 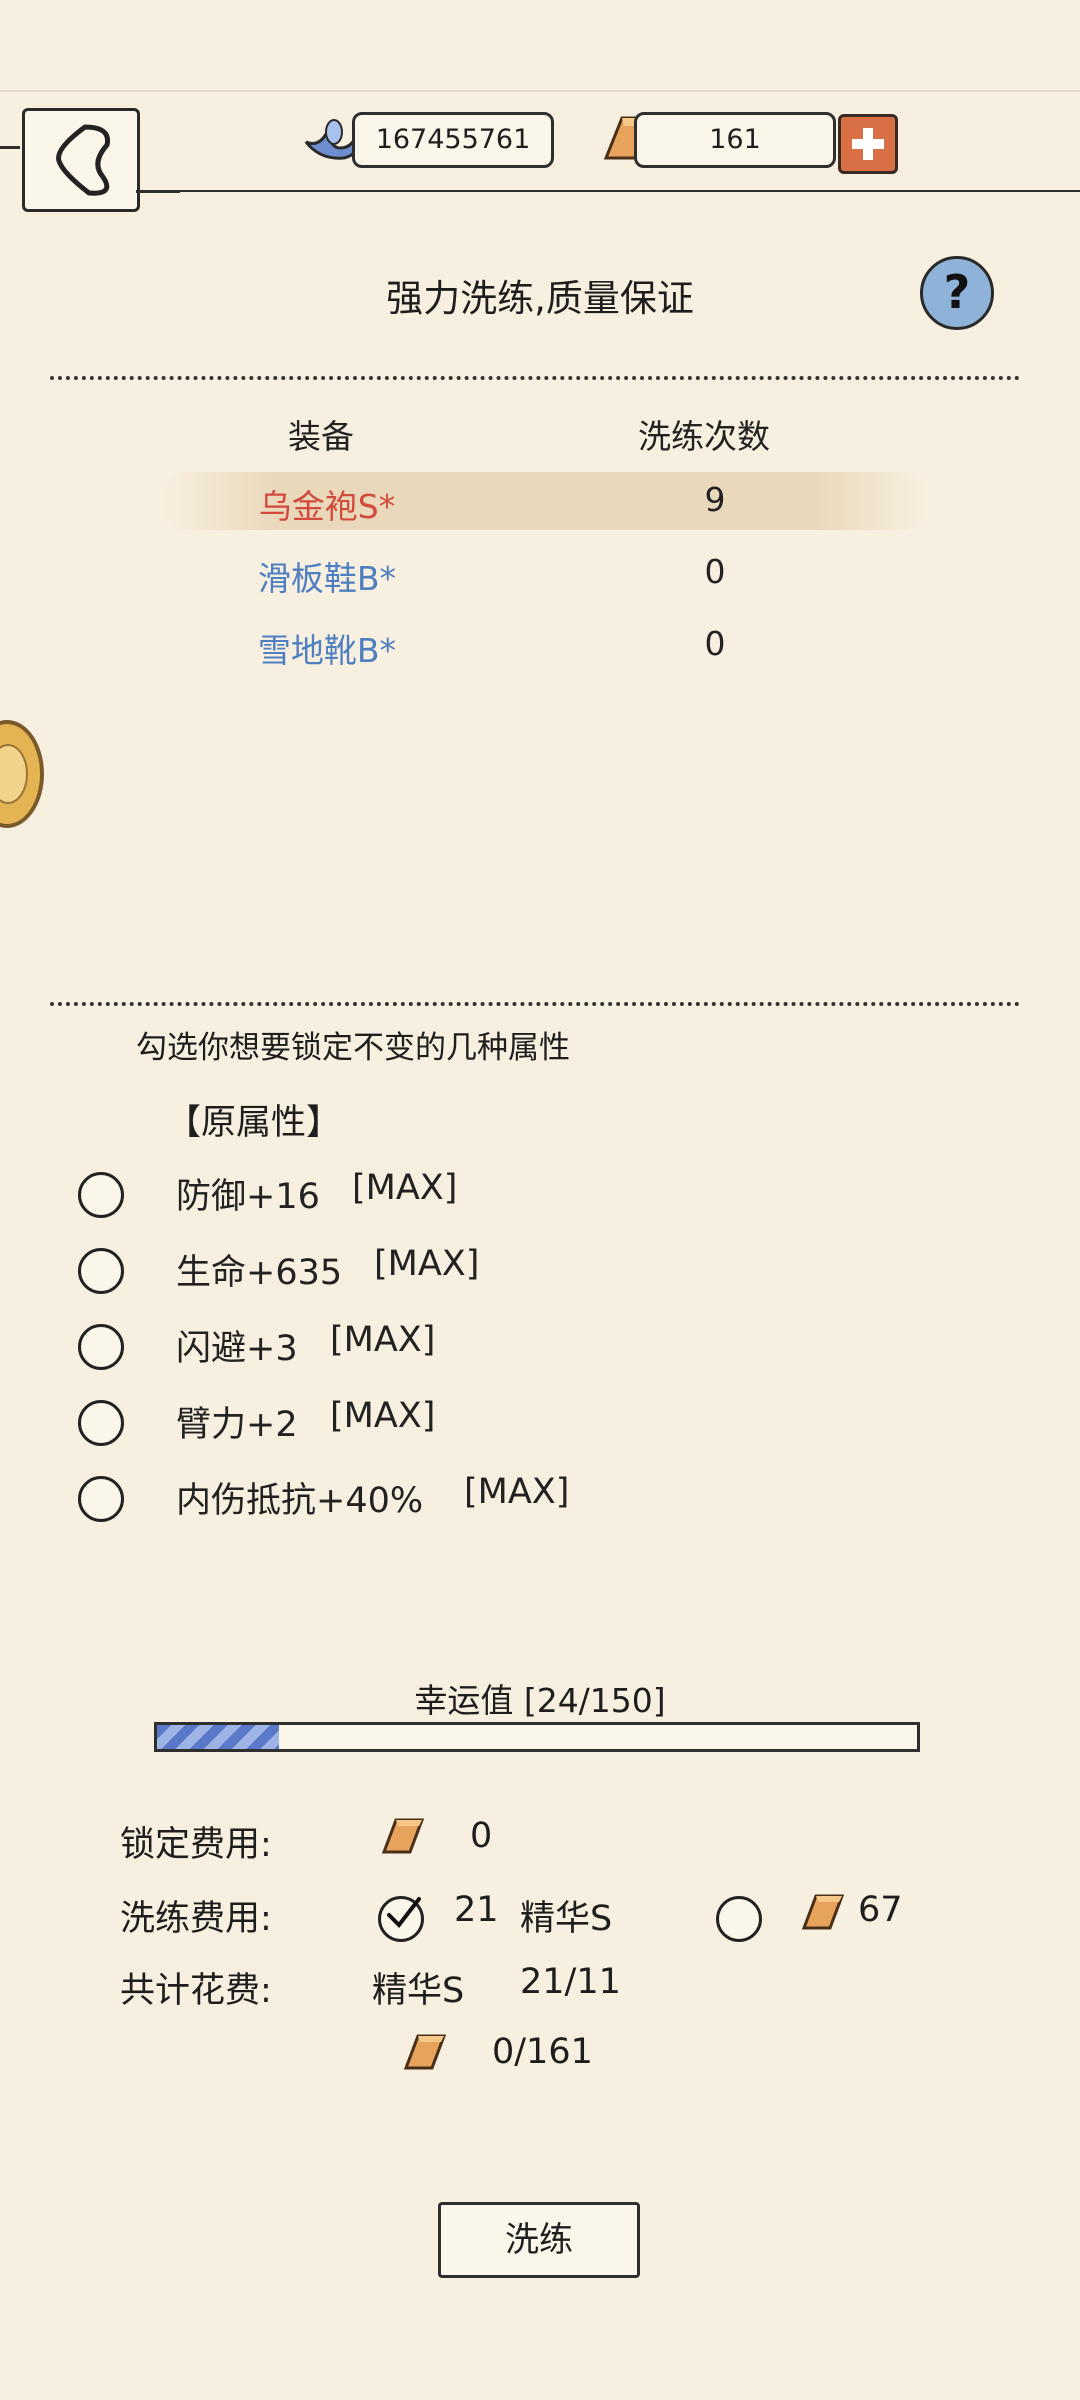 I want to click on back-arrow-icon, so click(x=83, y=160).